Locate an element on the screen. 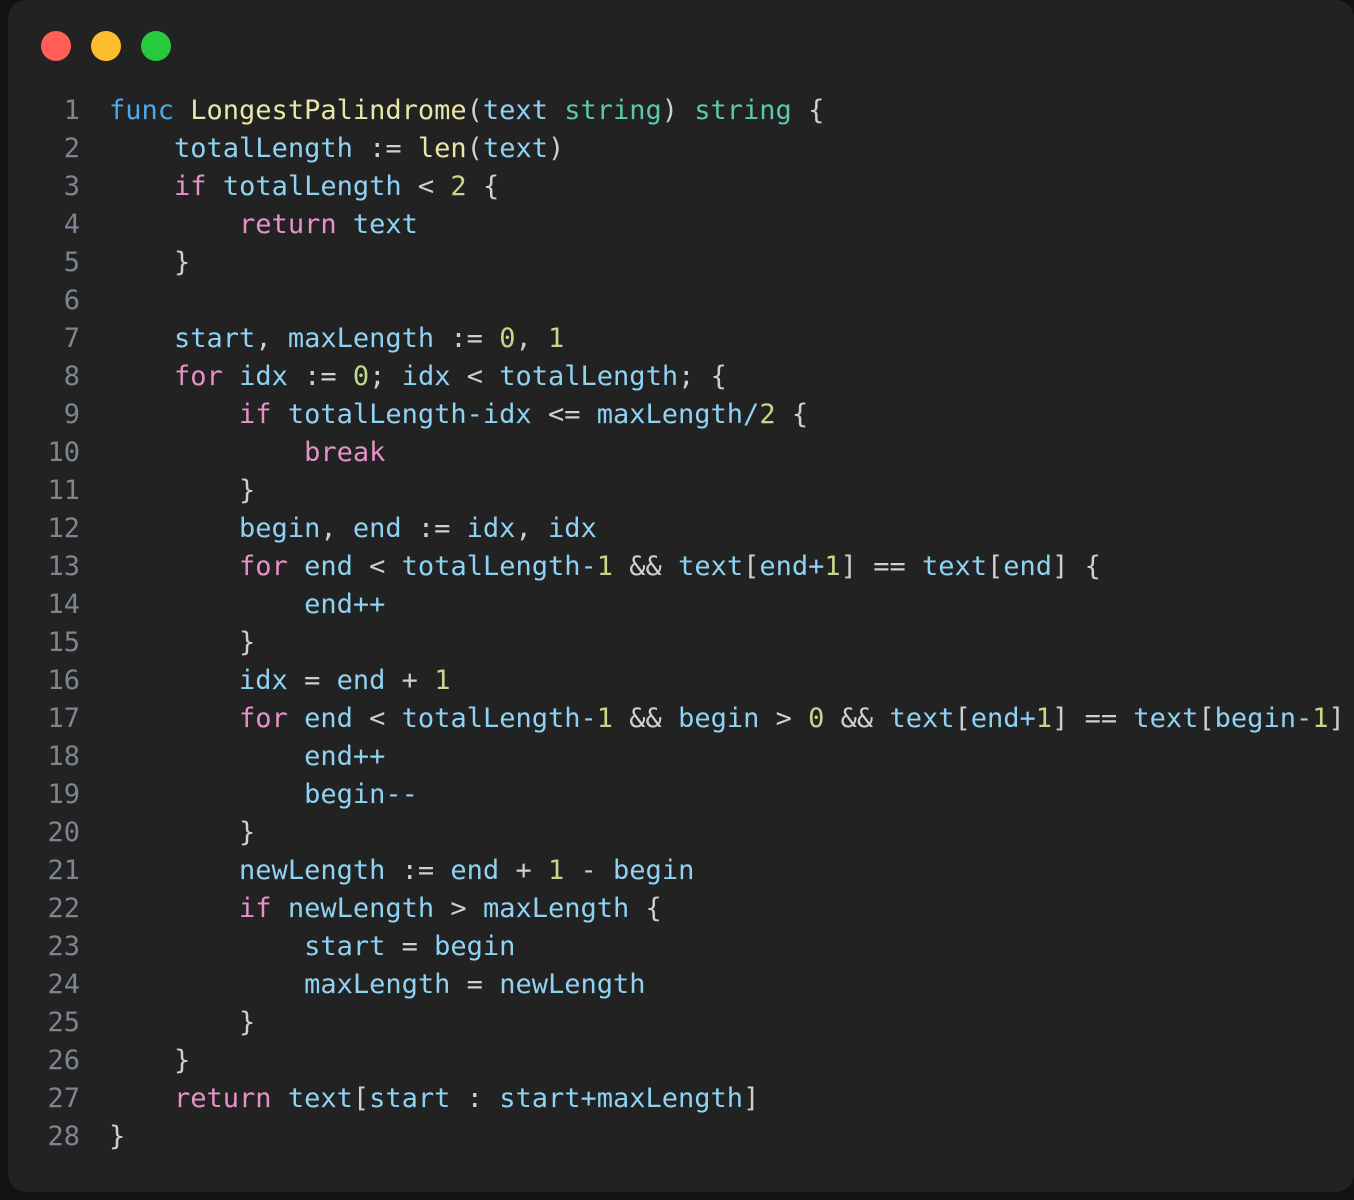 This screenshot has width=1354, height=1200. line-number: 4 is located at coordinates (71, 224).